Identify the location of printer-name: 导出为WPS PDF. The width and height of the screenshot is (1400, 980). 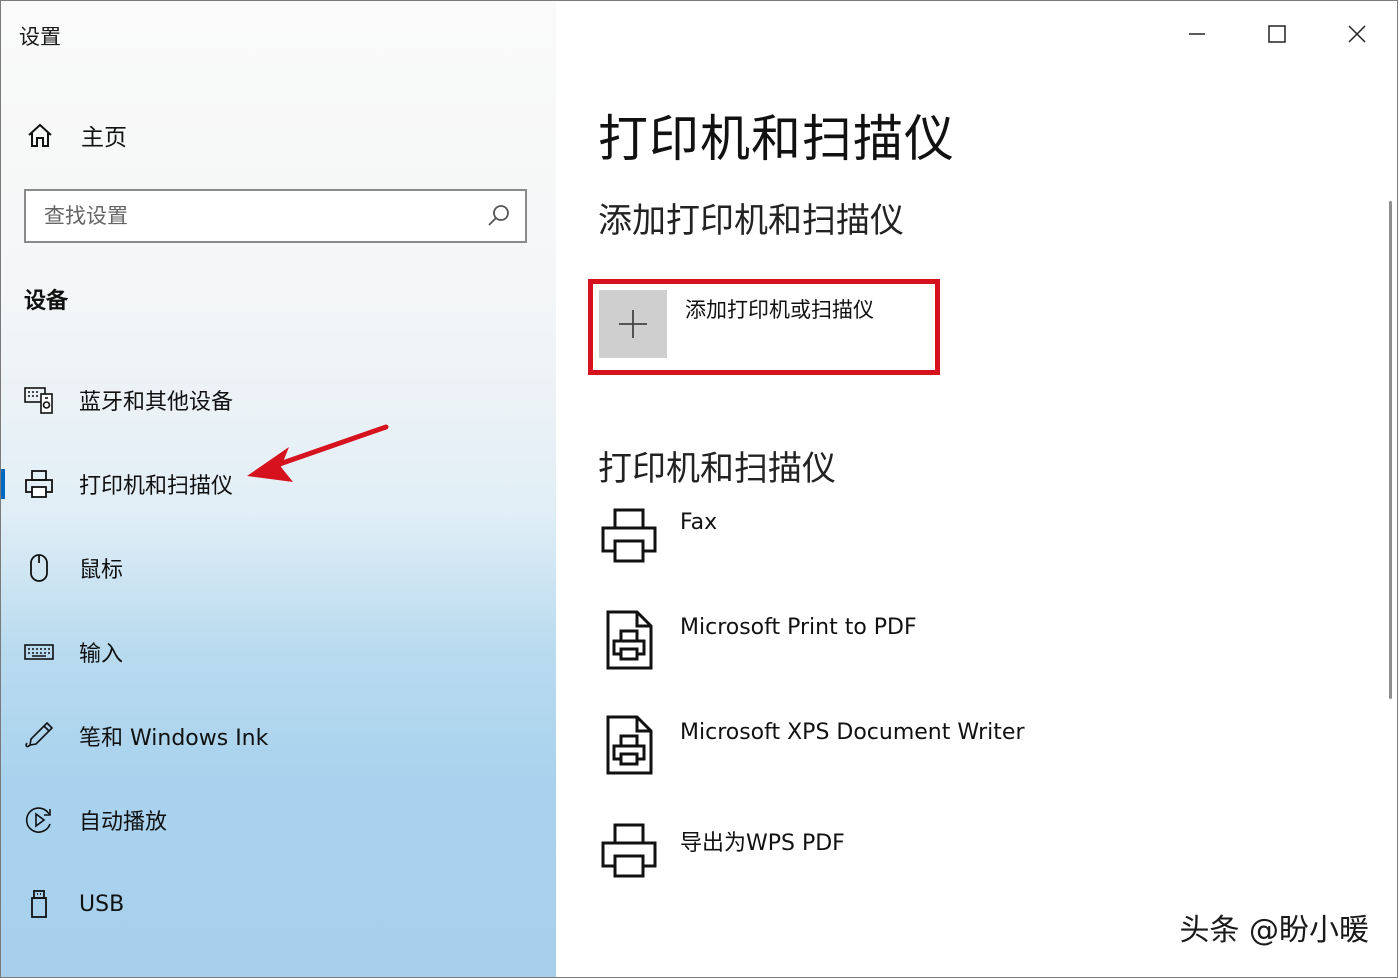
(762, 843).